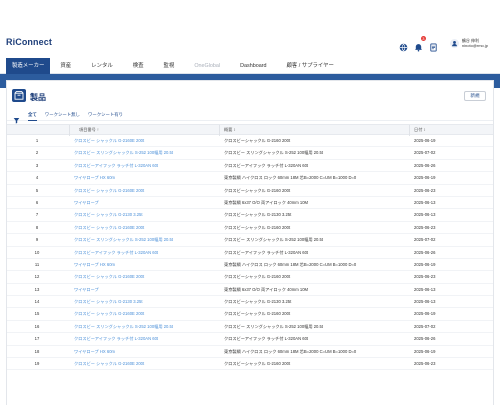 The image size is (500, 405). I want to click on page-title: 製品, so click(38, 97).